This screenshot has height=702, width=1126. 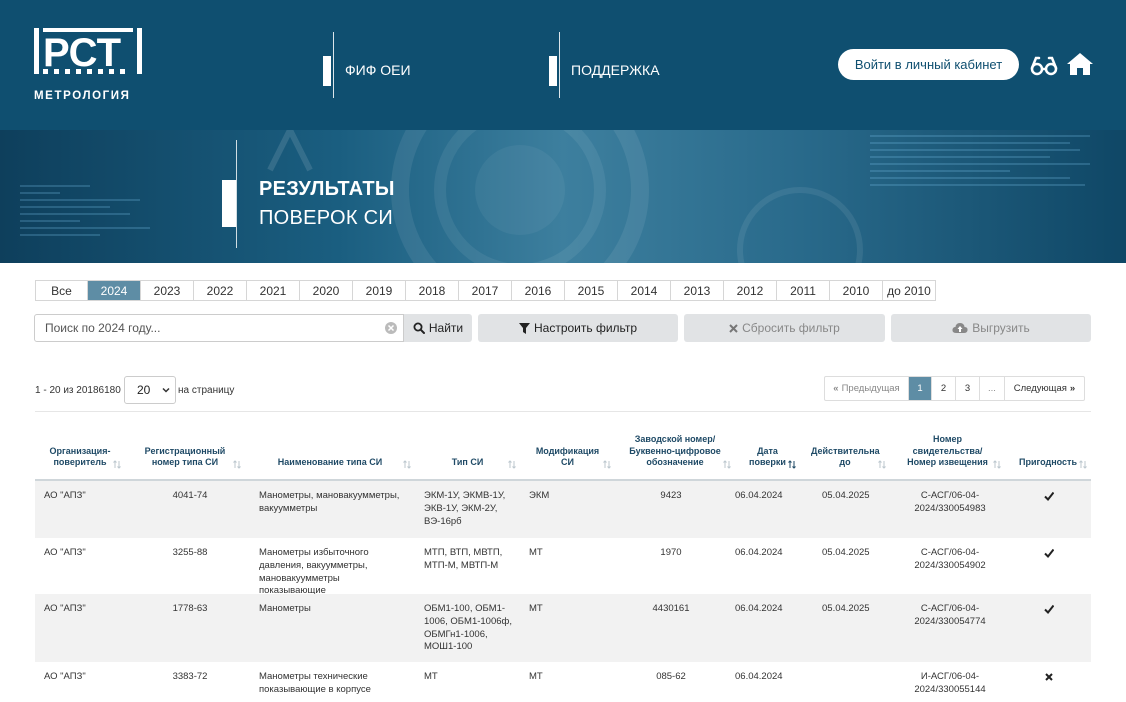 What do you see at coordinates (205, 328) in the screenshot?
I see `search-input` at bounding box center [205, 328].